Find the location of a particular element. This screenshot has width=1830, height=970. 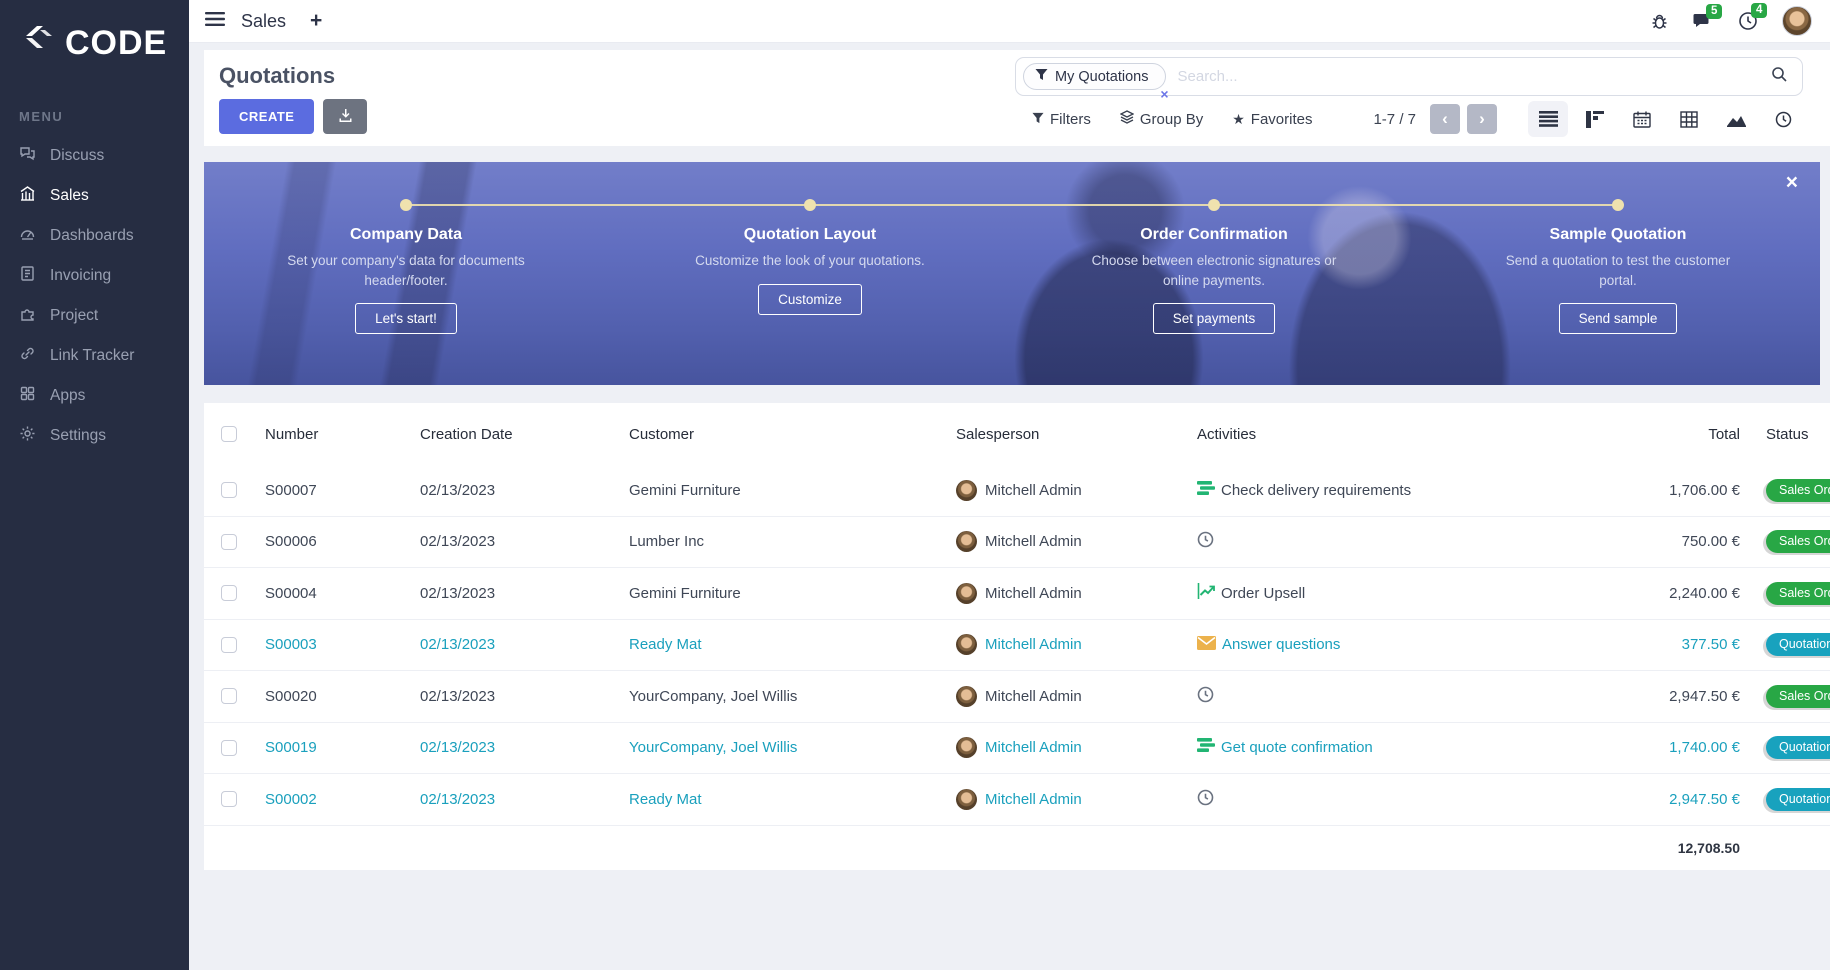

row-status: Quotation is located at coordinates (1785, 799).